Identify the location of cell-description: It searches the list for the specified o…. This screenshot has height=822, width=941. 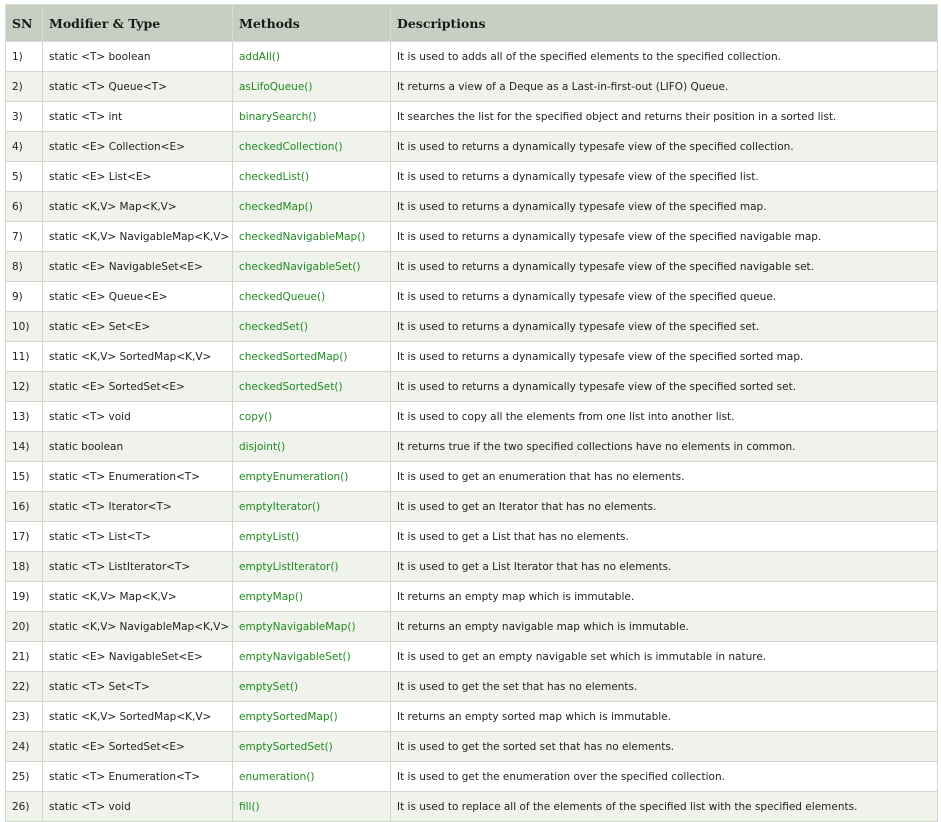
(664, 116).